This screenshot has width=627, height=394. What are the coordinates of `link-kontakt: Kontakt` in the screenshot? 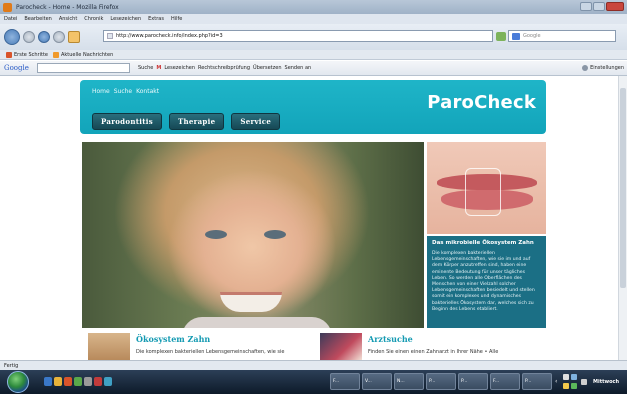 It's located at (147, 91).